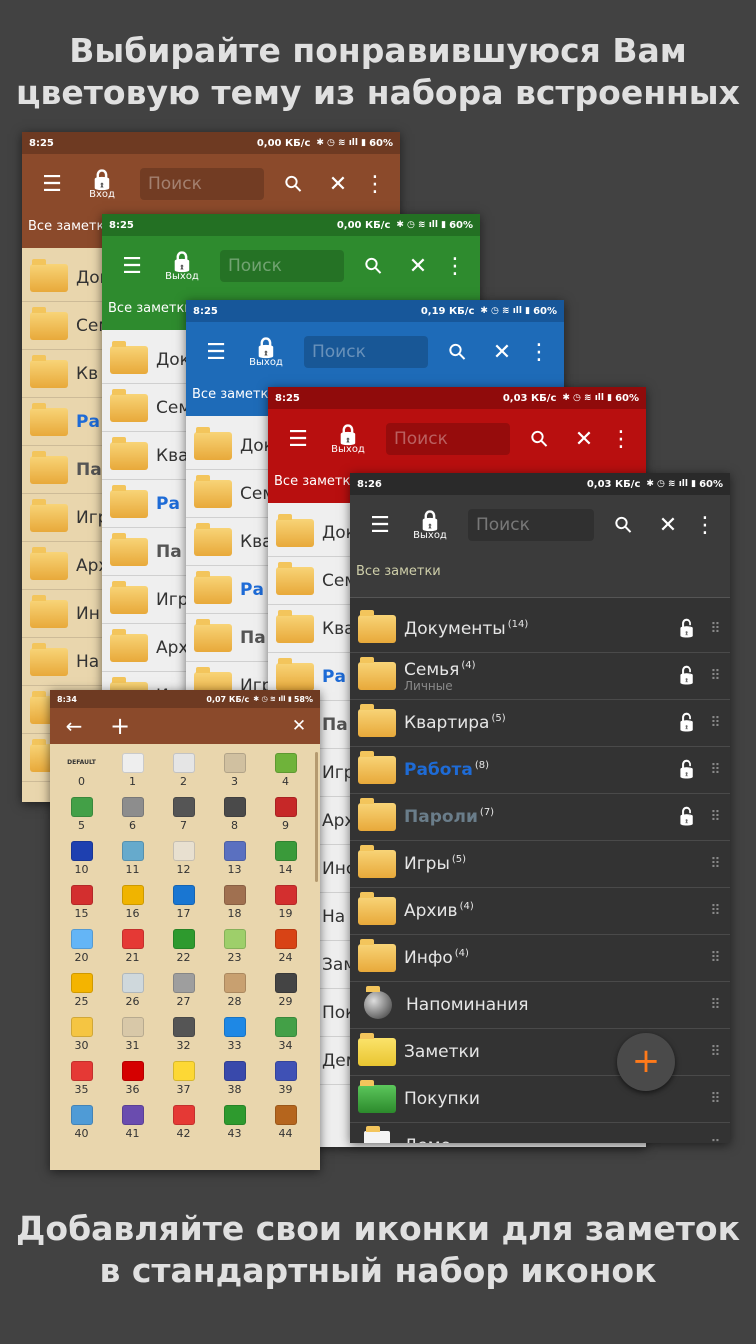 This screenshot has width=756, height=1344. Describe the element at coordinates (183, 814) in the screenshot. I see `icon-cell: 7` at that location.